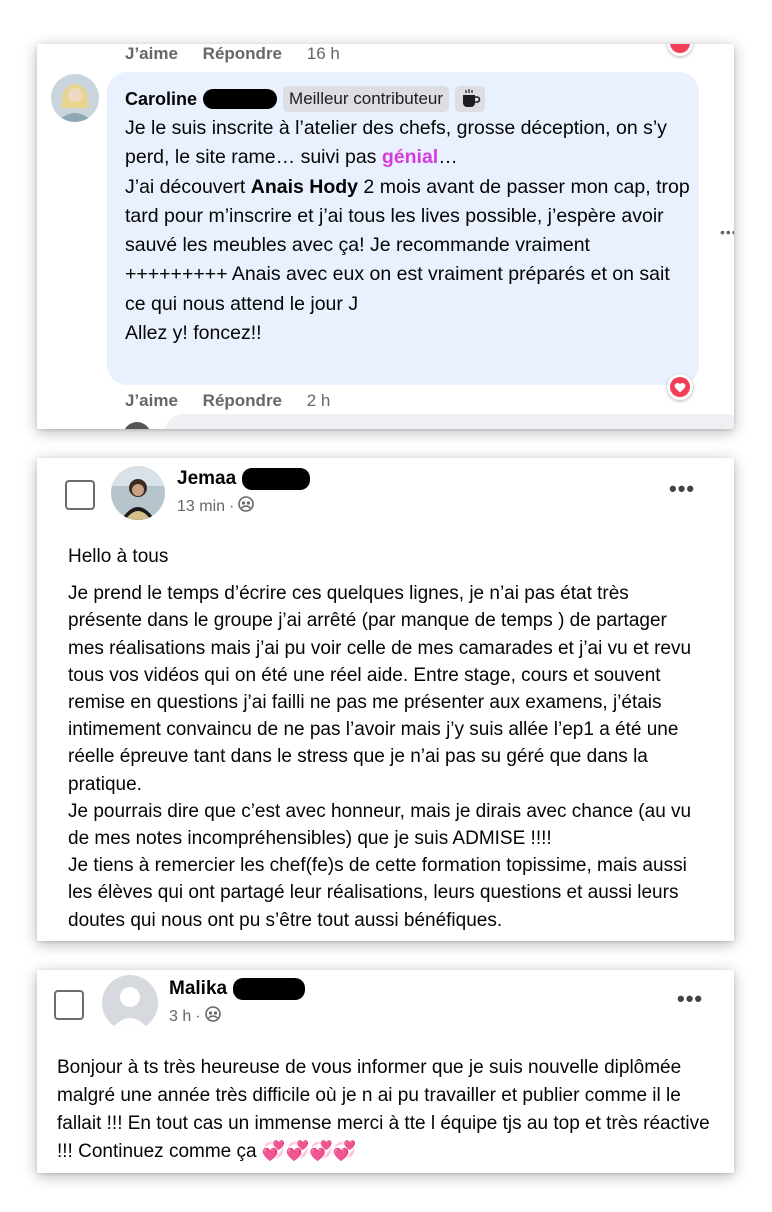 Image resolution: width=772 pixels, height=1212 pixels. What do you see at coordinates (161, 99) in the screenshot?
I see `author-name: Caroline` at bounding box center [161, 99].